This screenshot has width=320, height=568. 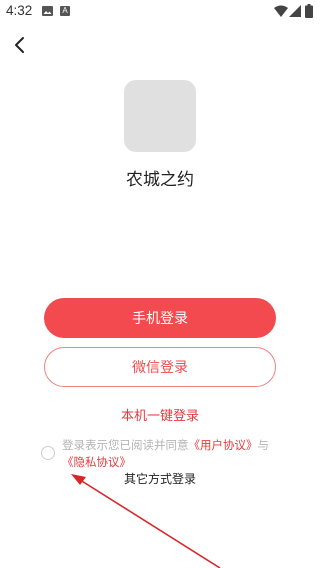 I want to click on signal-icon, so click(x=295, y=11).